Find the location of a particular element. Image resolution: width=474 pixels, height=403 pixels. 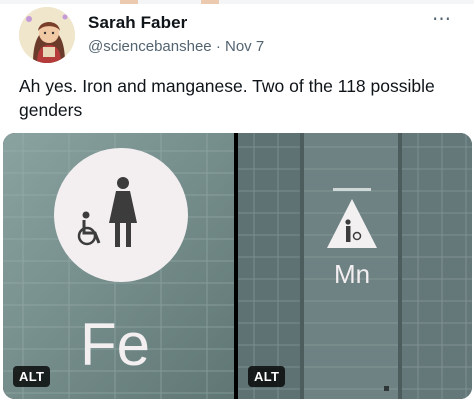

more-dots-icon: ⋯ is located at coordinates (442, 19).